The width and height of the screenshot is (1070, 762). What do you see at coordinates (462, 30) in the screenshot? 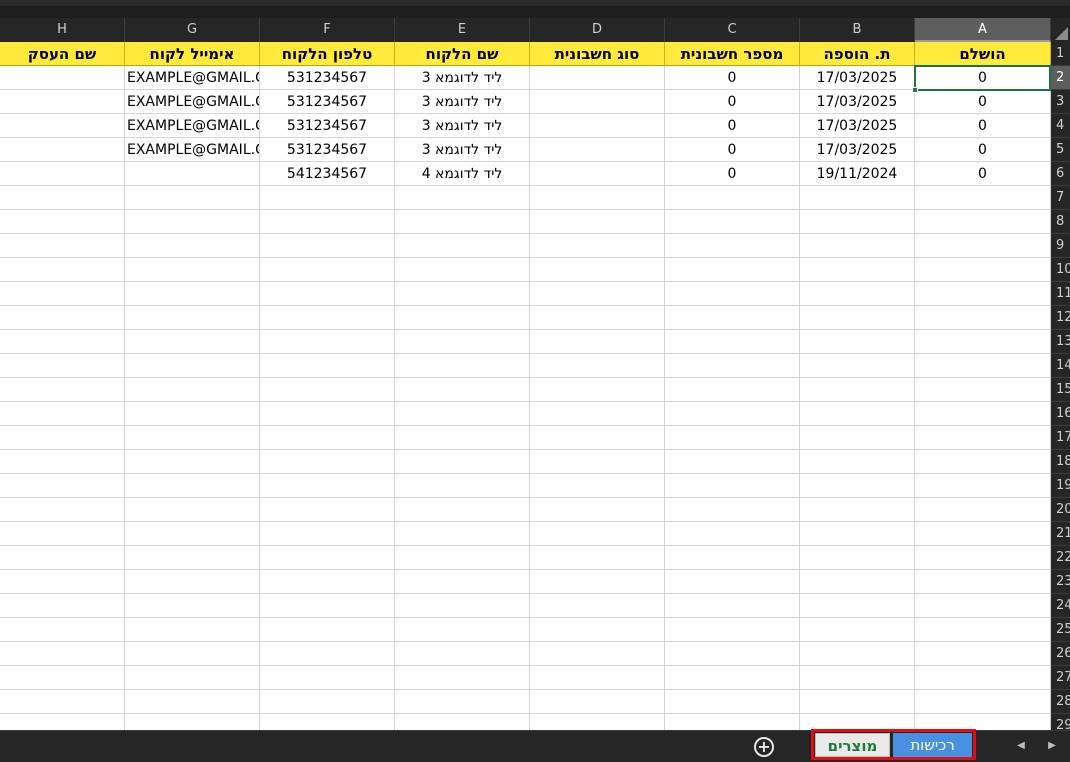
I see `column-header-e: E` at bounding box center [462, 30].